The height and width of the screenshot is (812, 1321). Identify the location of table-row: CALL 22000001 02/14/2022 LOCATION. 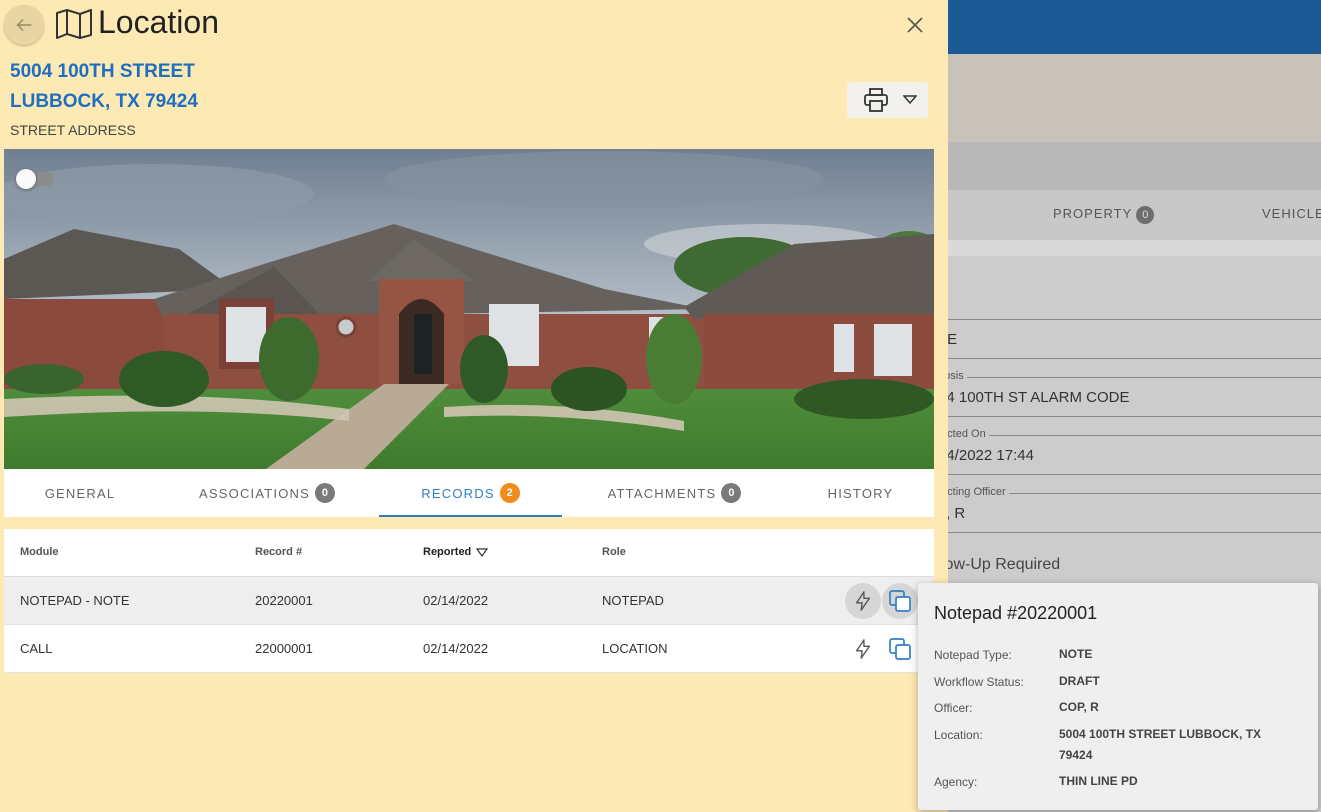
(469, 649).